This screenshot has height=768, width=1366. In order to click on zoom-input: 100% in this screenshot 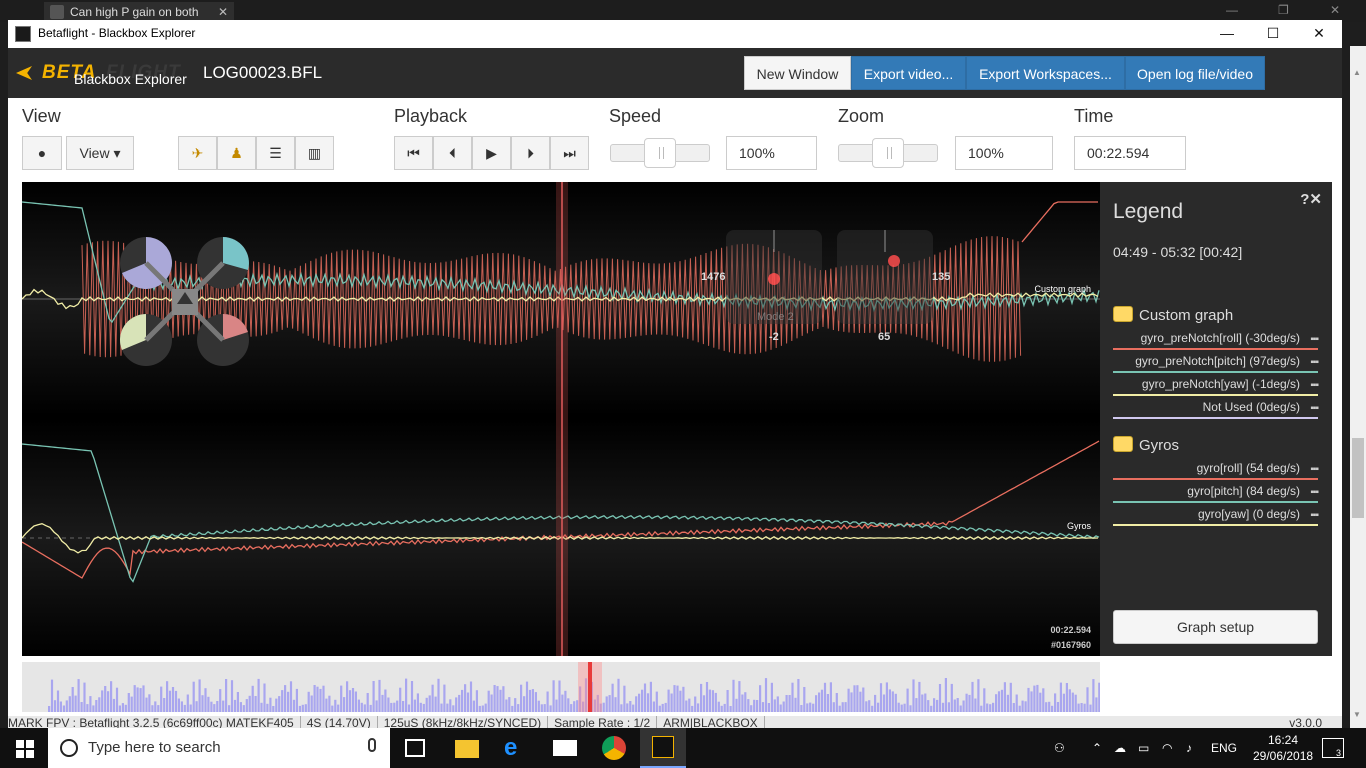, I will do `click(1004, 153)`.